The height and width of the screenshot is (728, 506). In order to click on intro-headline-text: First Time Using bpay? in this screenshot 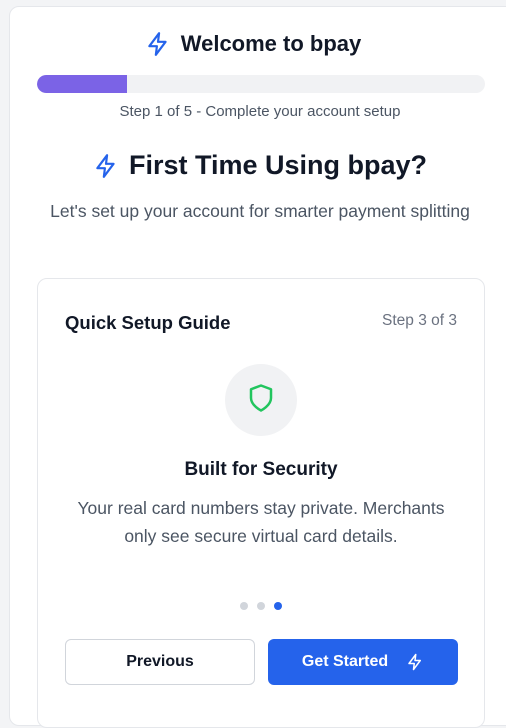, I will do `click(278, 165)`.